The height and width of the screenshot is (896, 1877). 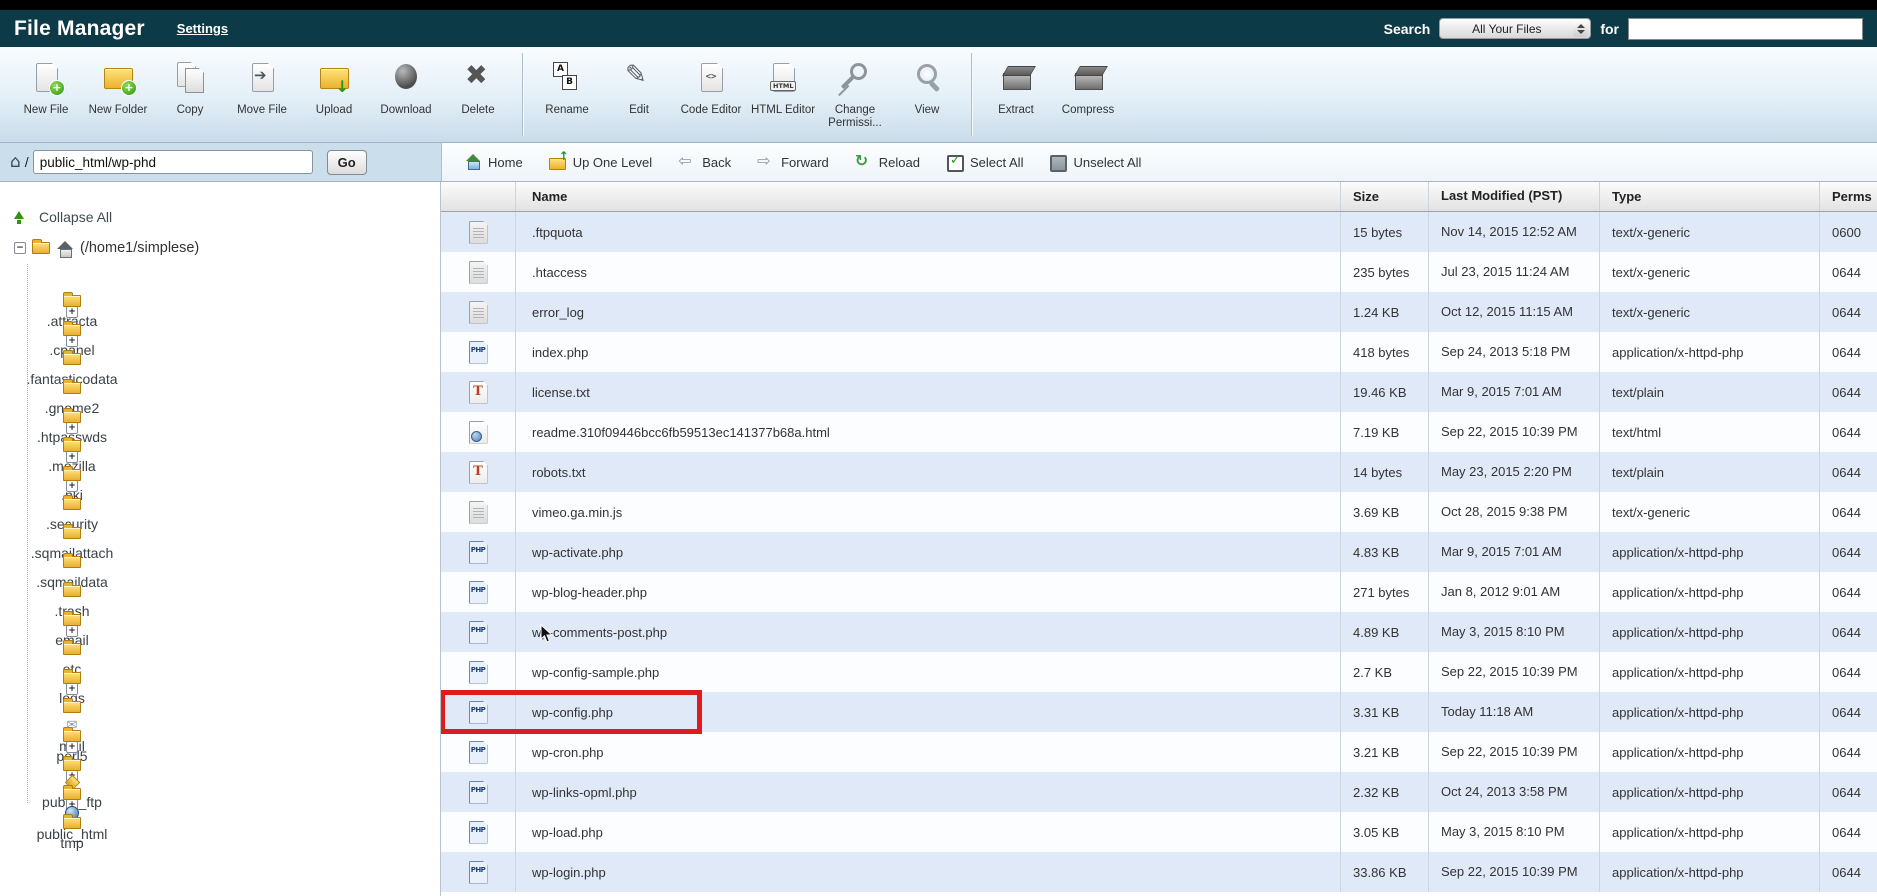 I want to click on toolbar-delete-button: Delete, so click(x=478, y=81).